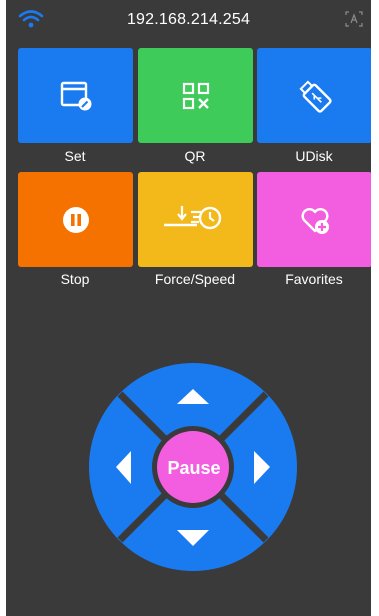 This screenshot has width=379, height=616. I want to click on pause-circle-icon, so click(75, 219).